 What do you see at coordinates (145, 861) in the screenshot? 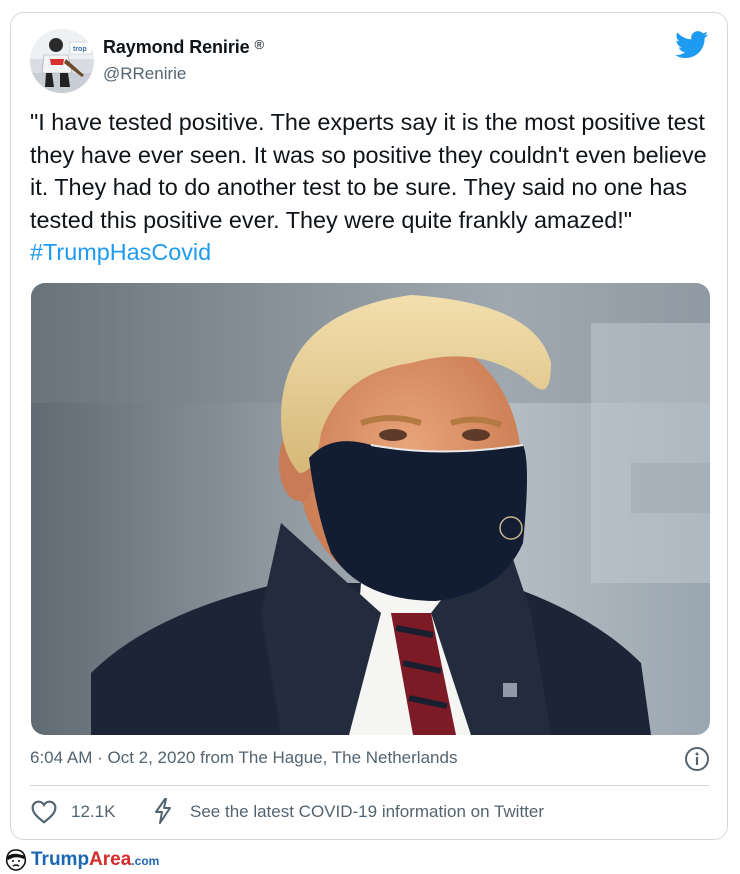
I see `brand-domain: .com` at bounding box center [145, 861].